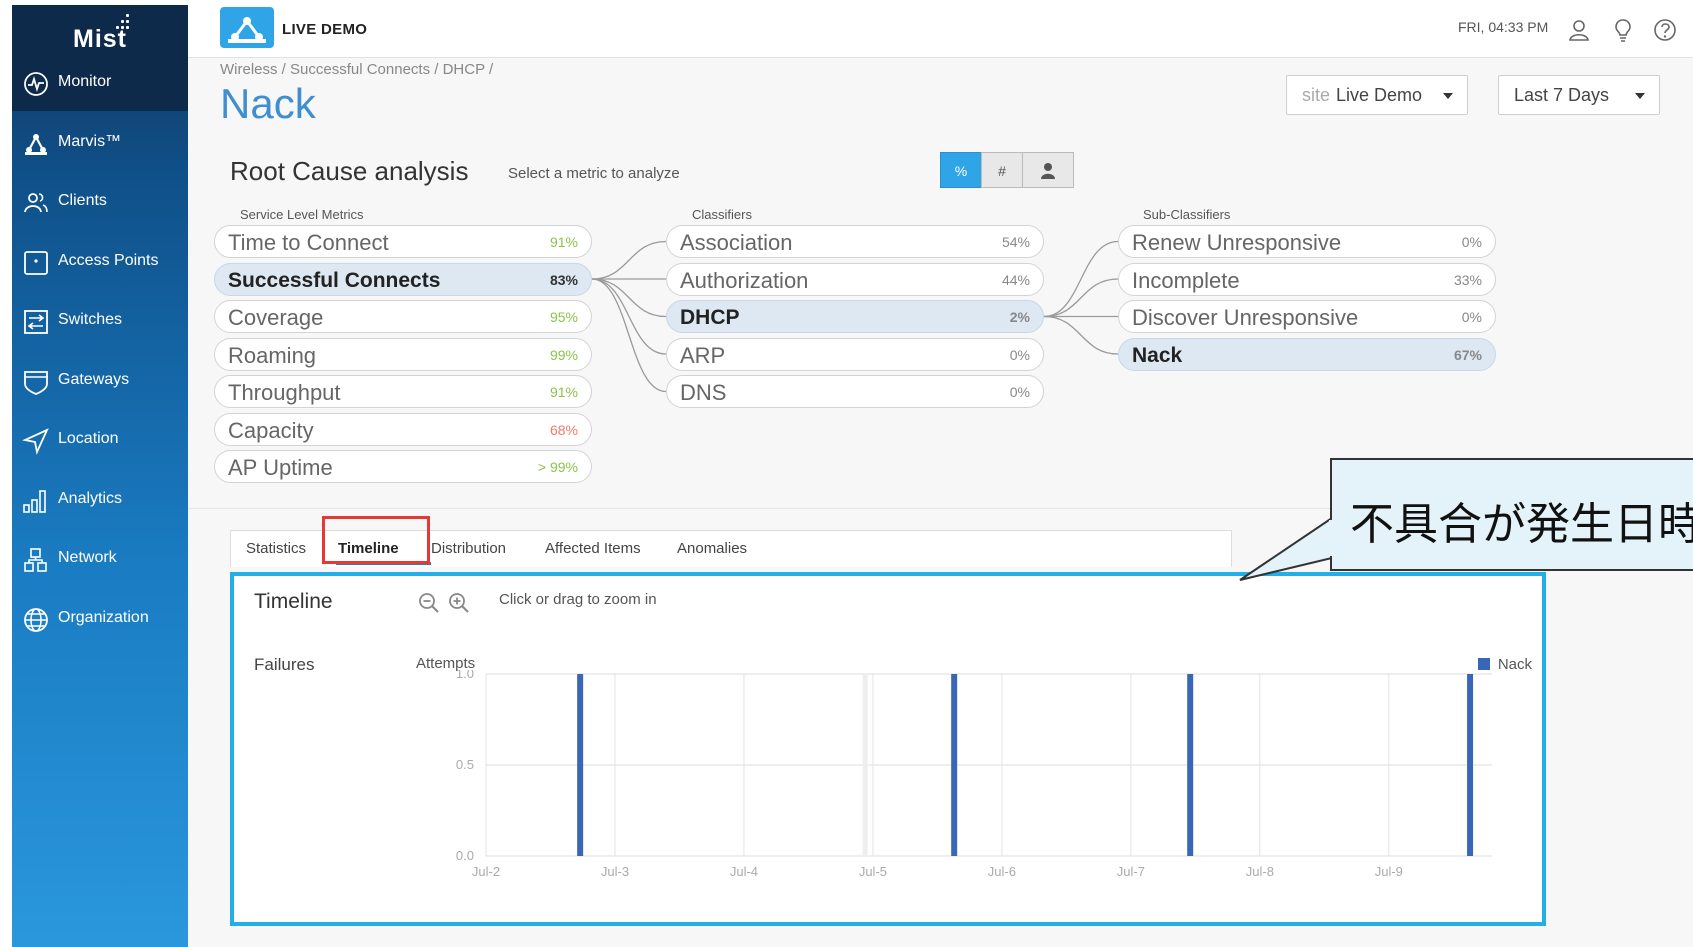 The image size is (1693, 947). Describe the element at coordinates (1245, 317) in the screenshot. I see `metric-name: Discover Unresponsive` at that location.